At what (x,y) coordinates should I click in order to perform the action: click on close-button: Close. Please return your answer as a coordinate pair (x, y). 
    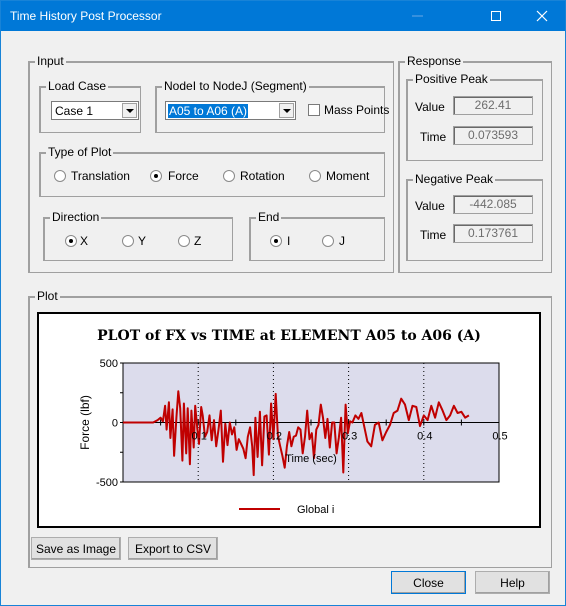
    Looking at the image, I should click on (428, 582).